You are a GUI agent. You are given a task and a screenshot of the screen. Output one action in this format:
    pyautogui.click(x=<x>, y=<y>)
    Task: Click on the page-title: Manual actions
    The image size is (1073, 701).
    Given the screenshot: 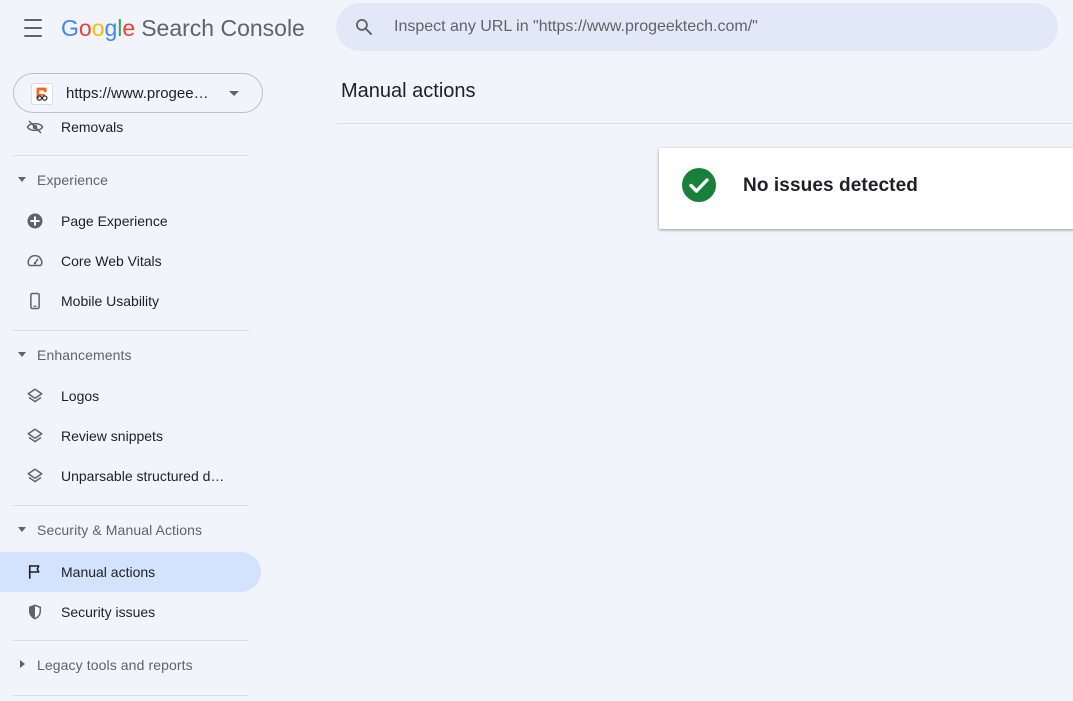 What is the action you would take?
    pyautogui.click(x=408, y=91)
    